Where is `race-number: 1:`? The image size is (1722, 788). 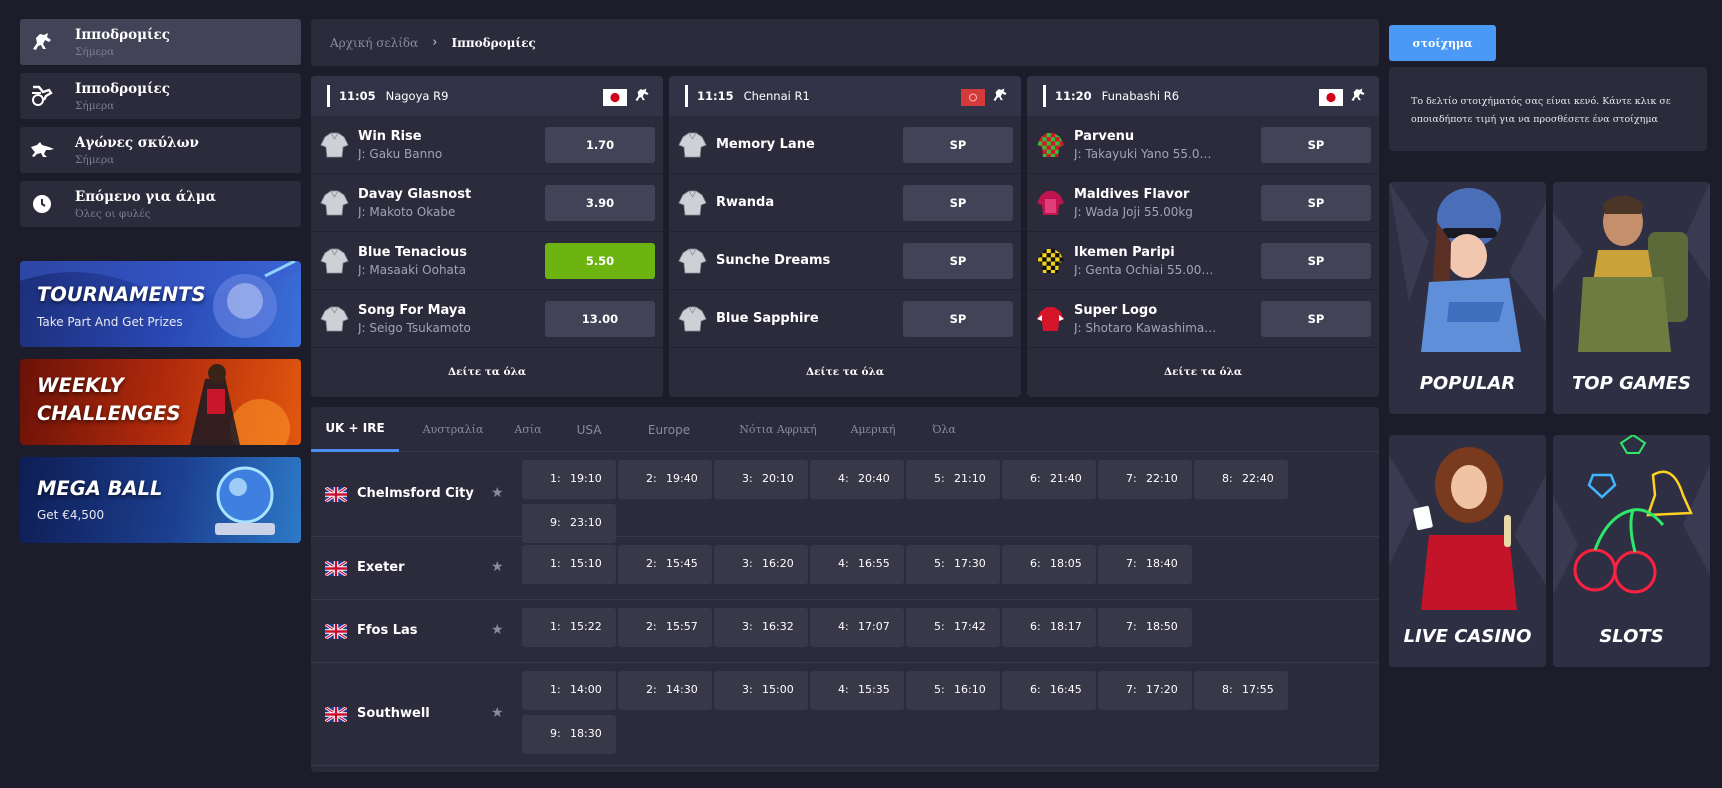 race-number: 1: is located at coordinates (555, 689).